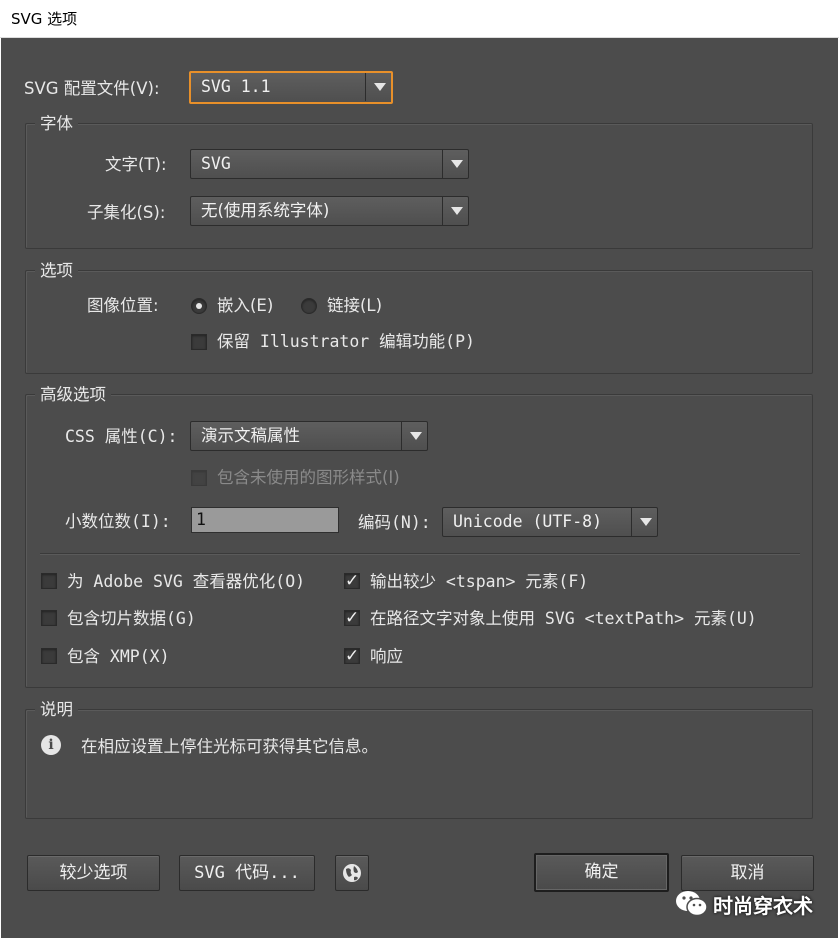 This screenshot has height=939, width=839. What do you see at coordinates (420, 553) in the screenshot?
I see `advanced-divider` at bounding box center [420, 553].